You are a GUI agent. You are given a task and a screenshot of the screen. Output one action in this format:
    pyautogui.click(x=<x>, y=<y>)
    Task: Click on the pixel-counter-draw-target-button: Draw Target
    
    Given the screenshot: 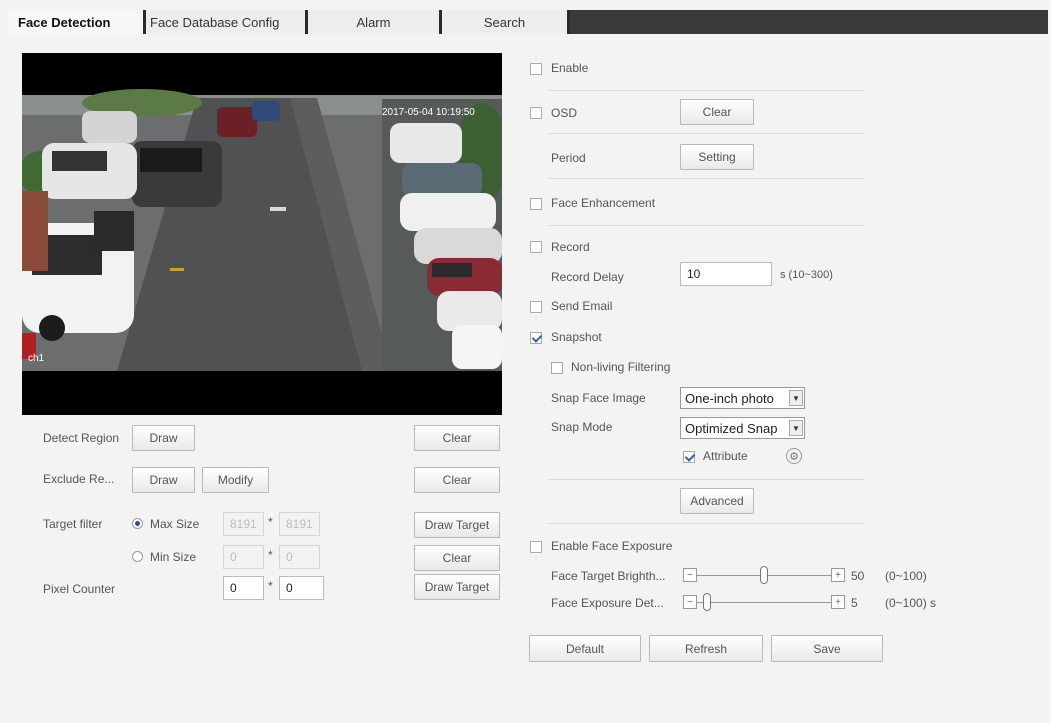 What is the action you would take?
    pyautogui.click(x=457, y=587)
    